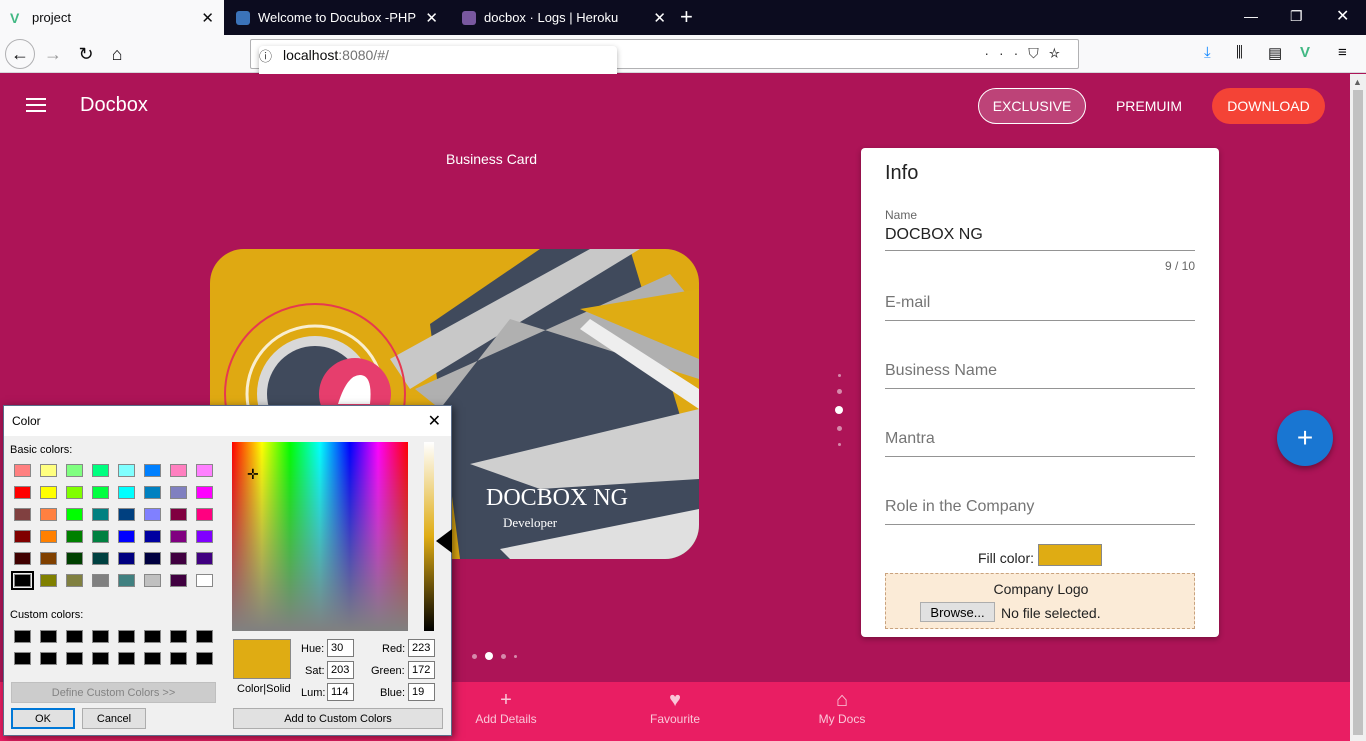 The width and height of the screenshot is (1366, 741). I want to click on role-input: Role in the Company, so click(1040, 511).